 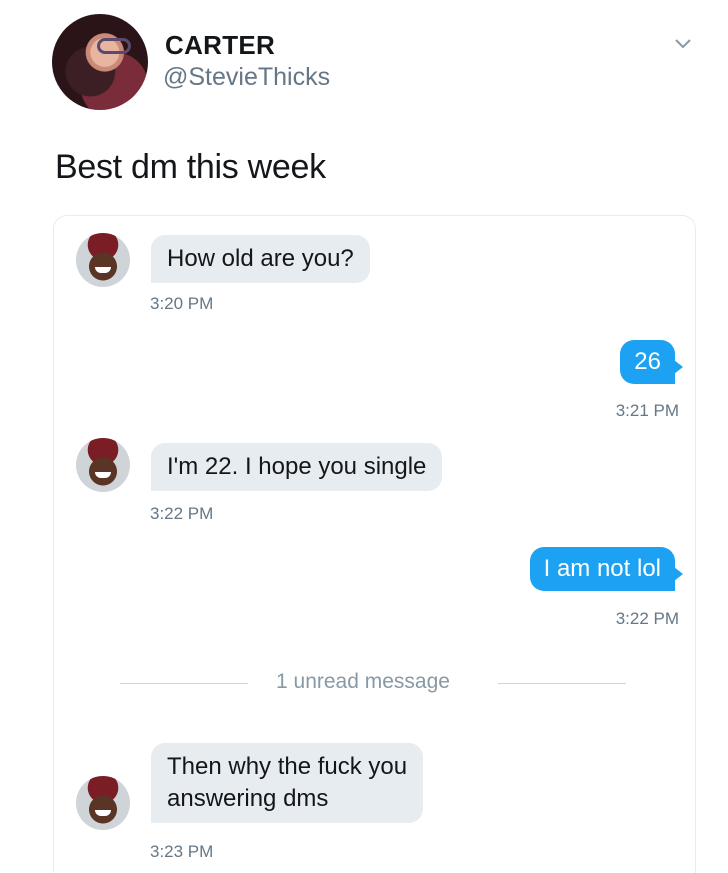 I want to click on outgoing-message-bubble: 26, so click(x=651, y=362).